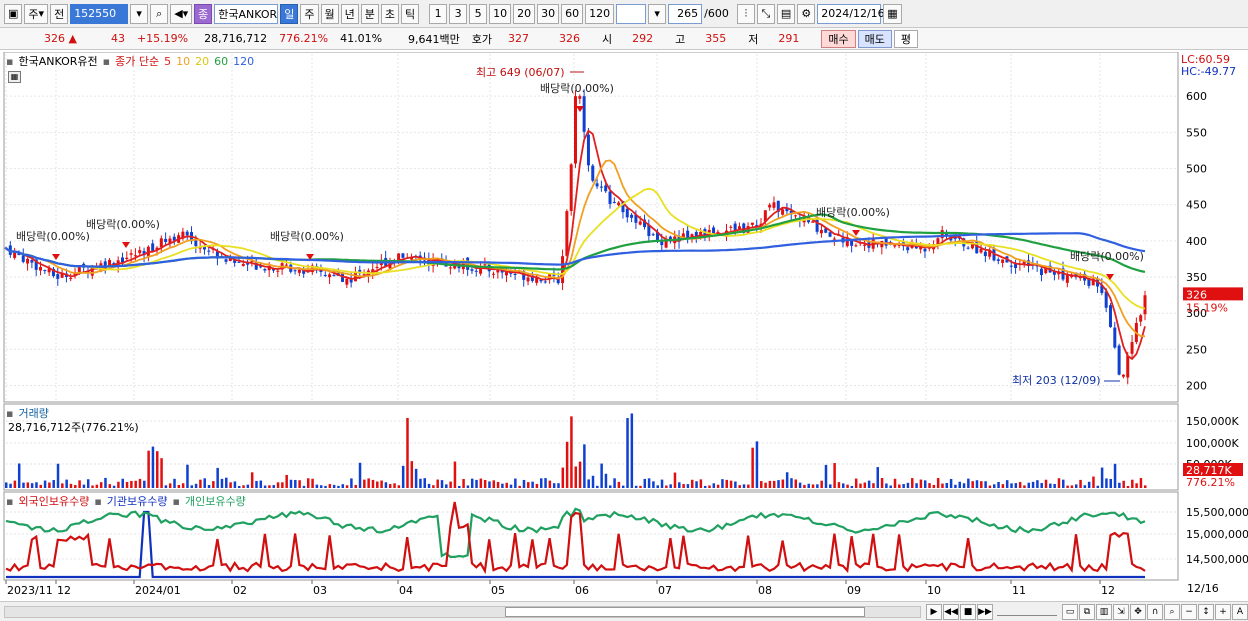 This screenshot has height=621, width=1248. What do you see at coordinates (631, 13) in the screenshot?
I see `interval-custom-input` at bounding box center [631, 13].